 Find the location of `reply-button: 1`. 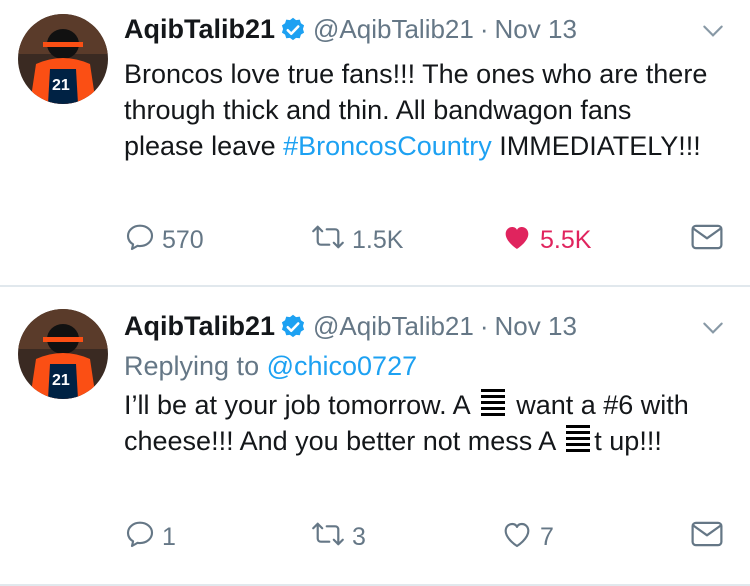

reply-button: 1 is located at coordinates (150, 537).